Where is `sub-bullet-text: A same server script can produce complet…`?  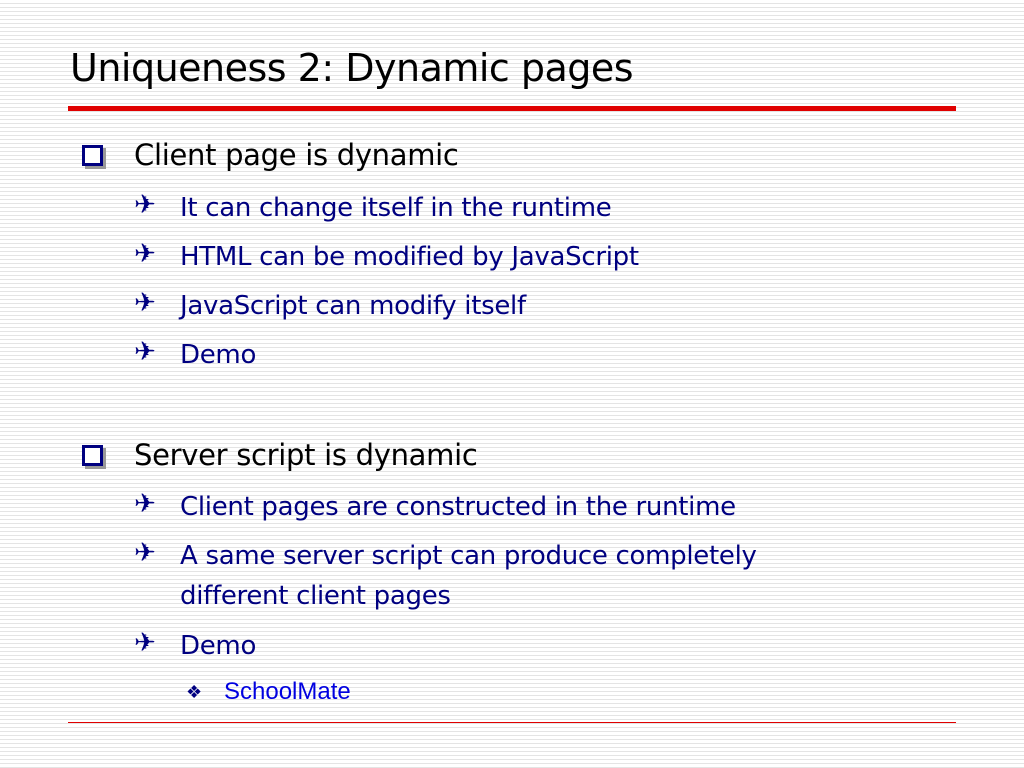 sub-bullet-text: A same server script can produce complet… is located at coordinates (468, 556).